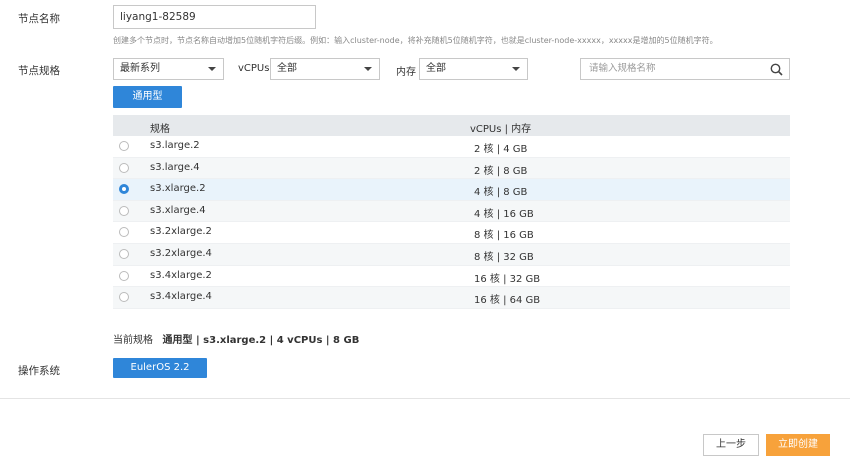 Image resolution: width=850 pixels, height=472 pixels. What do you see at coordinates (436, 68) in the screenshot?
I see `memory-select-value: 全部` at bounding box center [436, 68].